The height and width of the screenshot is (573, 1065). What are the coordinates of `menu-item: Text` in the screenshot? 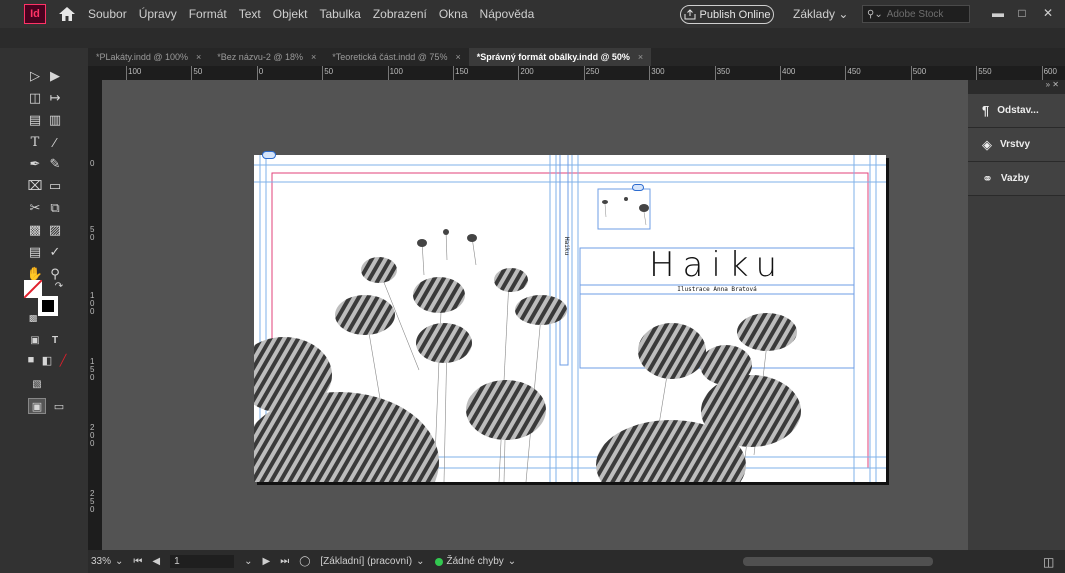 It's located at (250, 14).